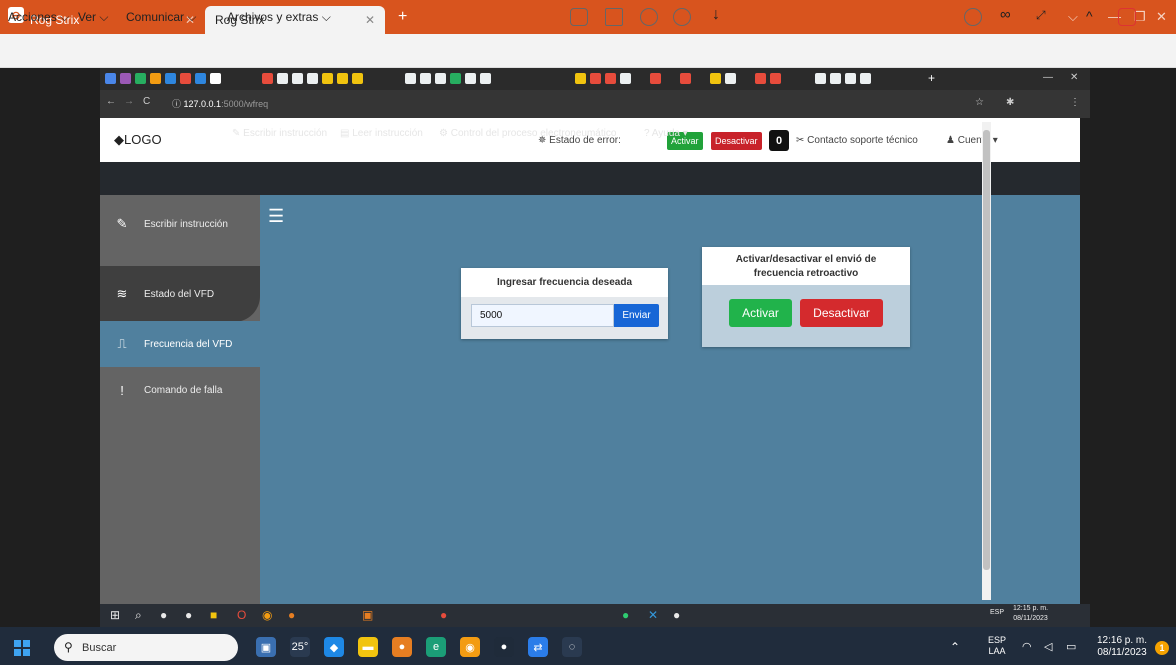  I want to click on support-contact-link: ✂ Contacto soporte técnico, so click(857, 140).